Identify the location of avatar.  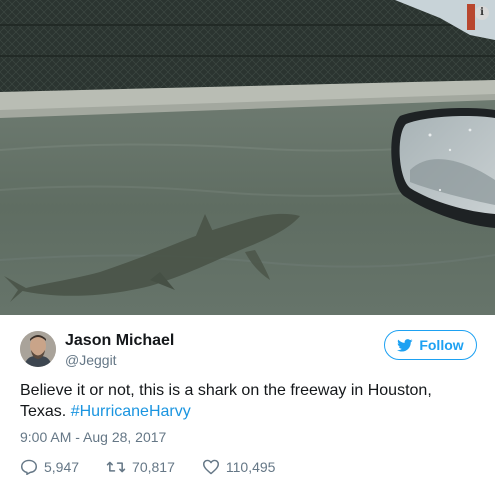
(38, 349).